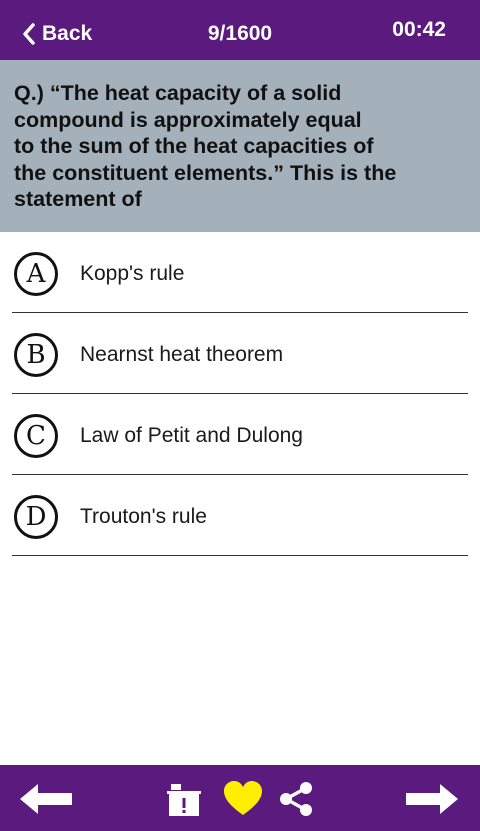 Image resolution: width=480 pixels, height=831 pixels. What do you see at coordinates (205, 172) in the screenshot?
I see `question-line: the constituent elements.” This is the` at bounding box center [205, 172].